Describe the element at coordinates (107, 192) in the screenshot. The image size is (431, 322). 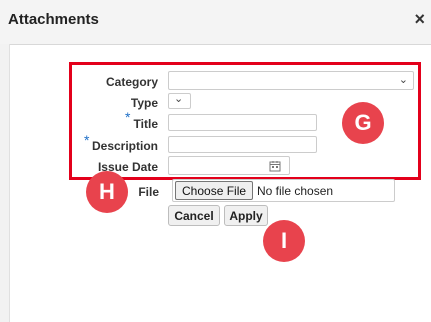
I see `annotation-badge-h: H` at that location.